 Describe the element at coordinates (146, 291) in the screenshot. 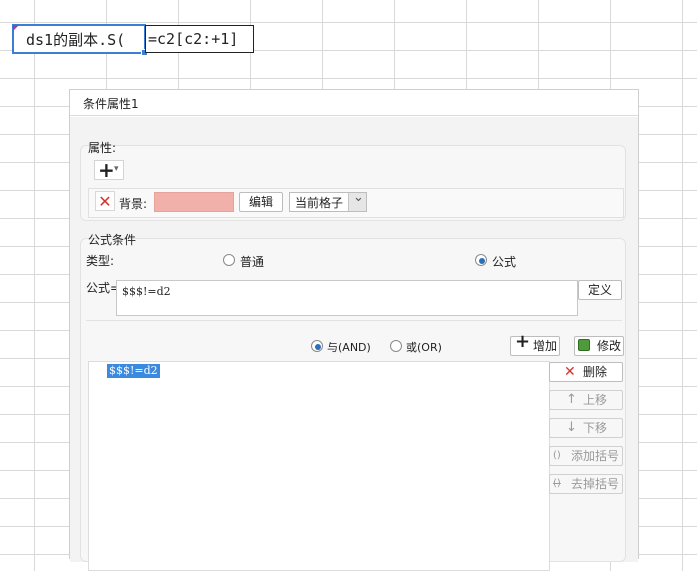

I see `formula-input-text: $$$!=d2` at that location.